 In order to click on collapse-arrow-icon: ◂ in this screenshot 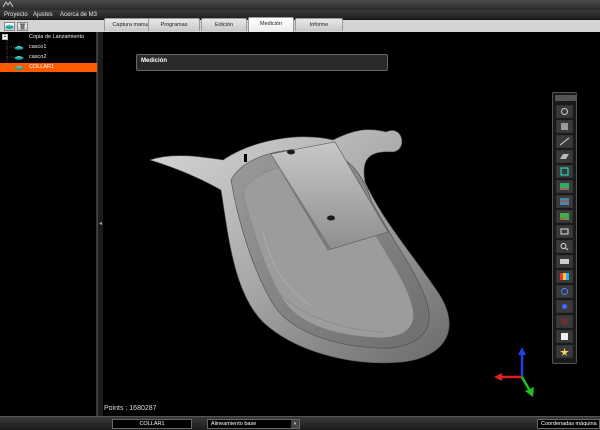, I will do `click(100, 223)`.